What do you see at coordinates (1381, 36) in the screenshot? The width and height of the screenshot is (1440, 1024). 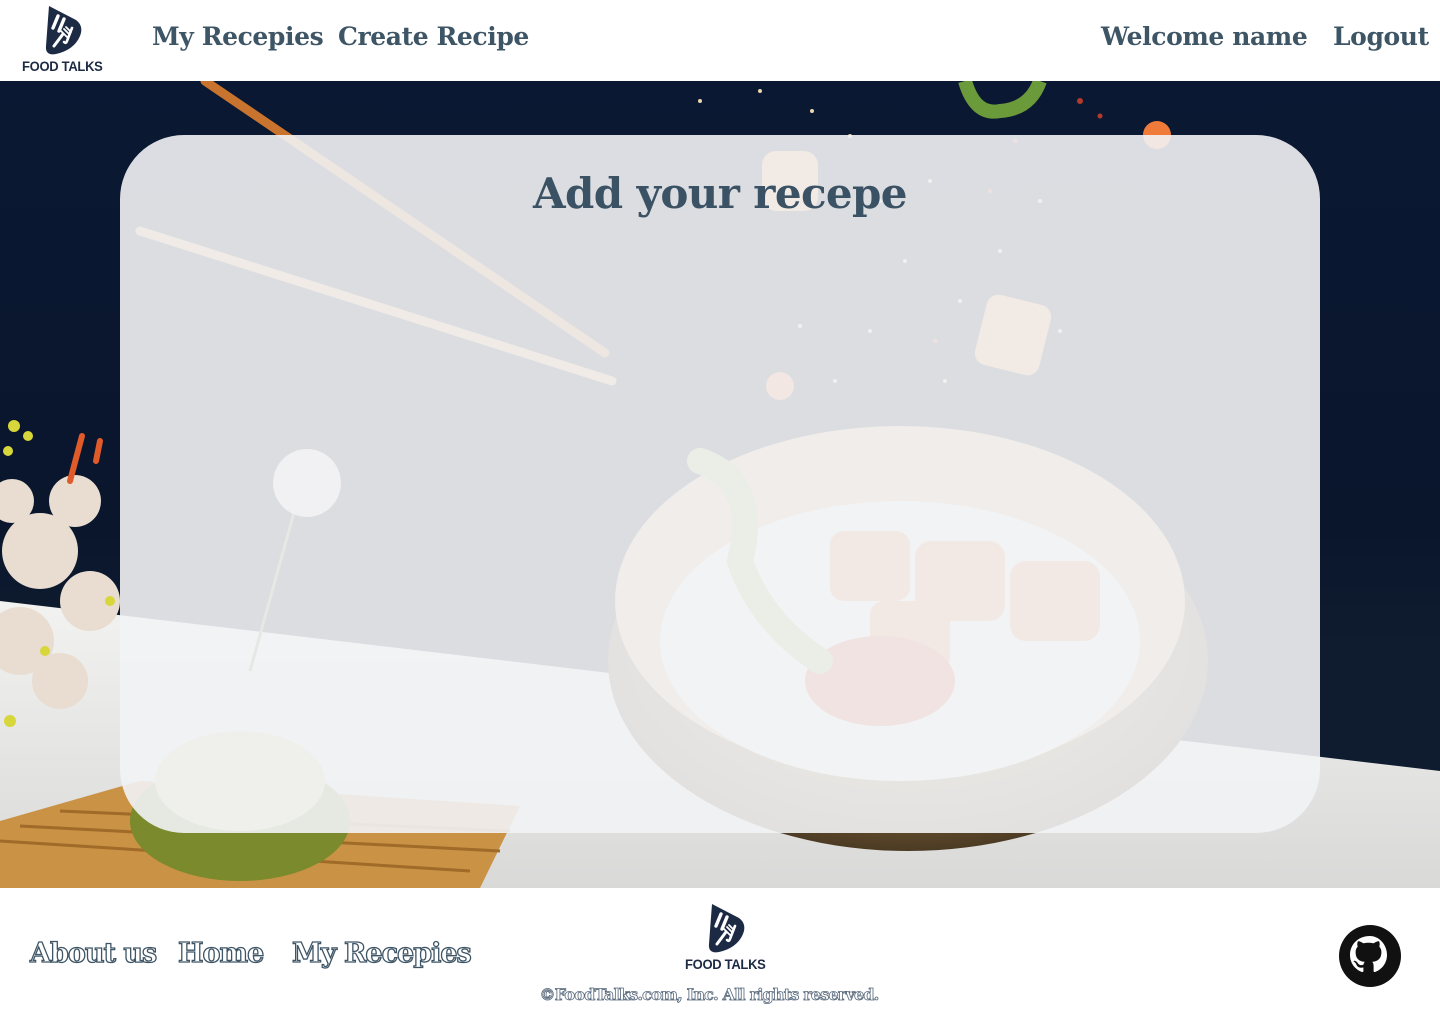 I see `logout-link: Logout` at bounding box center [1381, 36].